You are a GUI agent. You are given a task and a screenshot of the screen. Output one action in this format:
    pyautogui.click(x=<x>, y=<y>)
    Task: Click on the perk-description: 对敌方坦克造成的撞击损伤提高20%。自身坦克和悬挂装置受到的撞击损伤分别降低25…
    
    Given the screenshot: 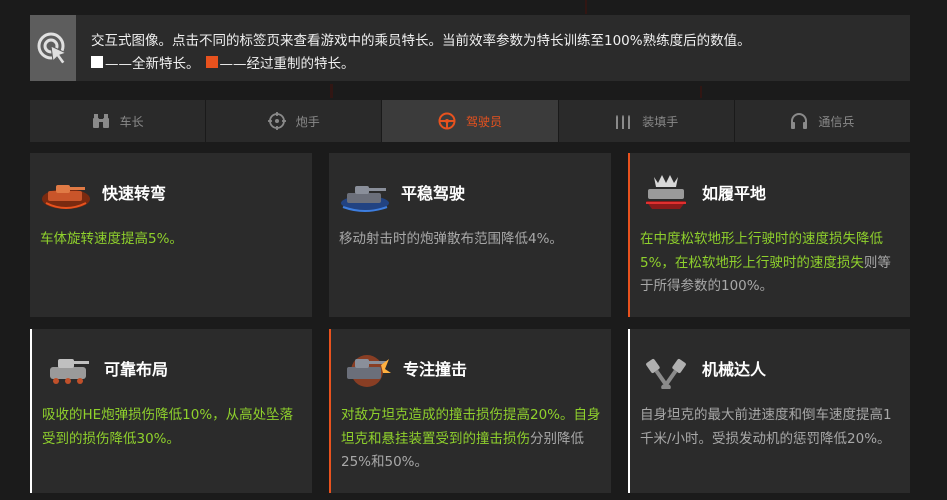 What is the action you would take?
    pyautogui.click(x=471, y=439)
    